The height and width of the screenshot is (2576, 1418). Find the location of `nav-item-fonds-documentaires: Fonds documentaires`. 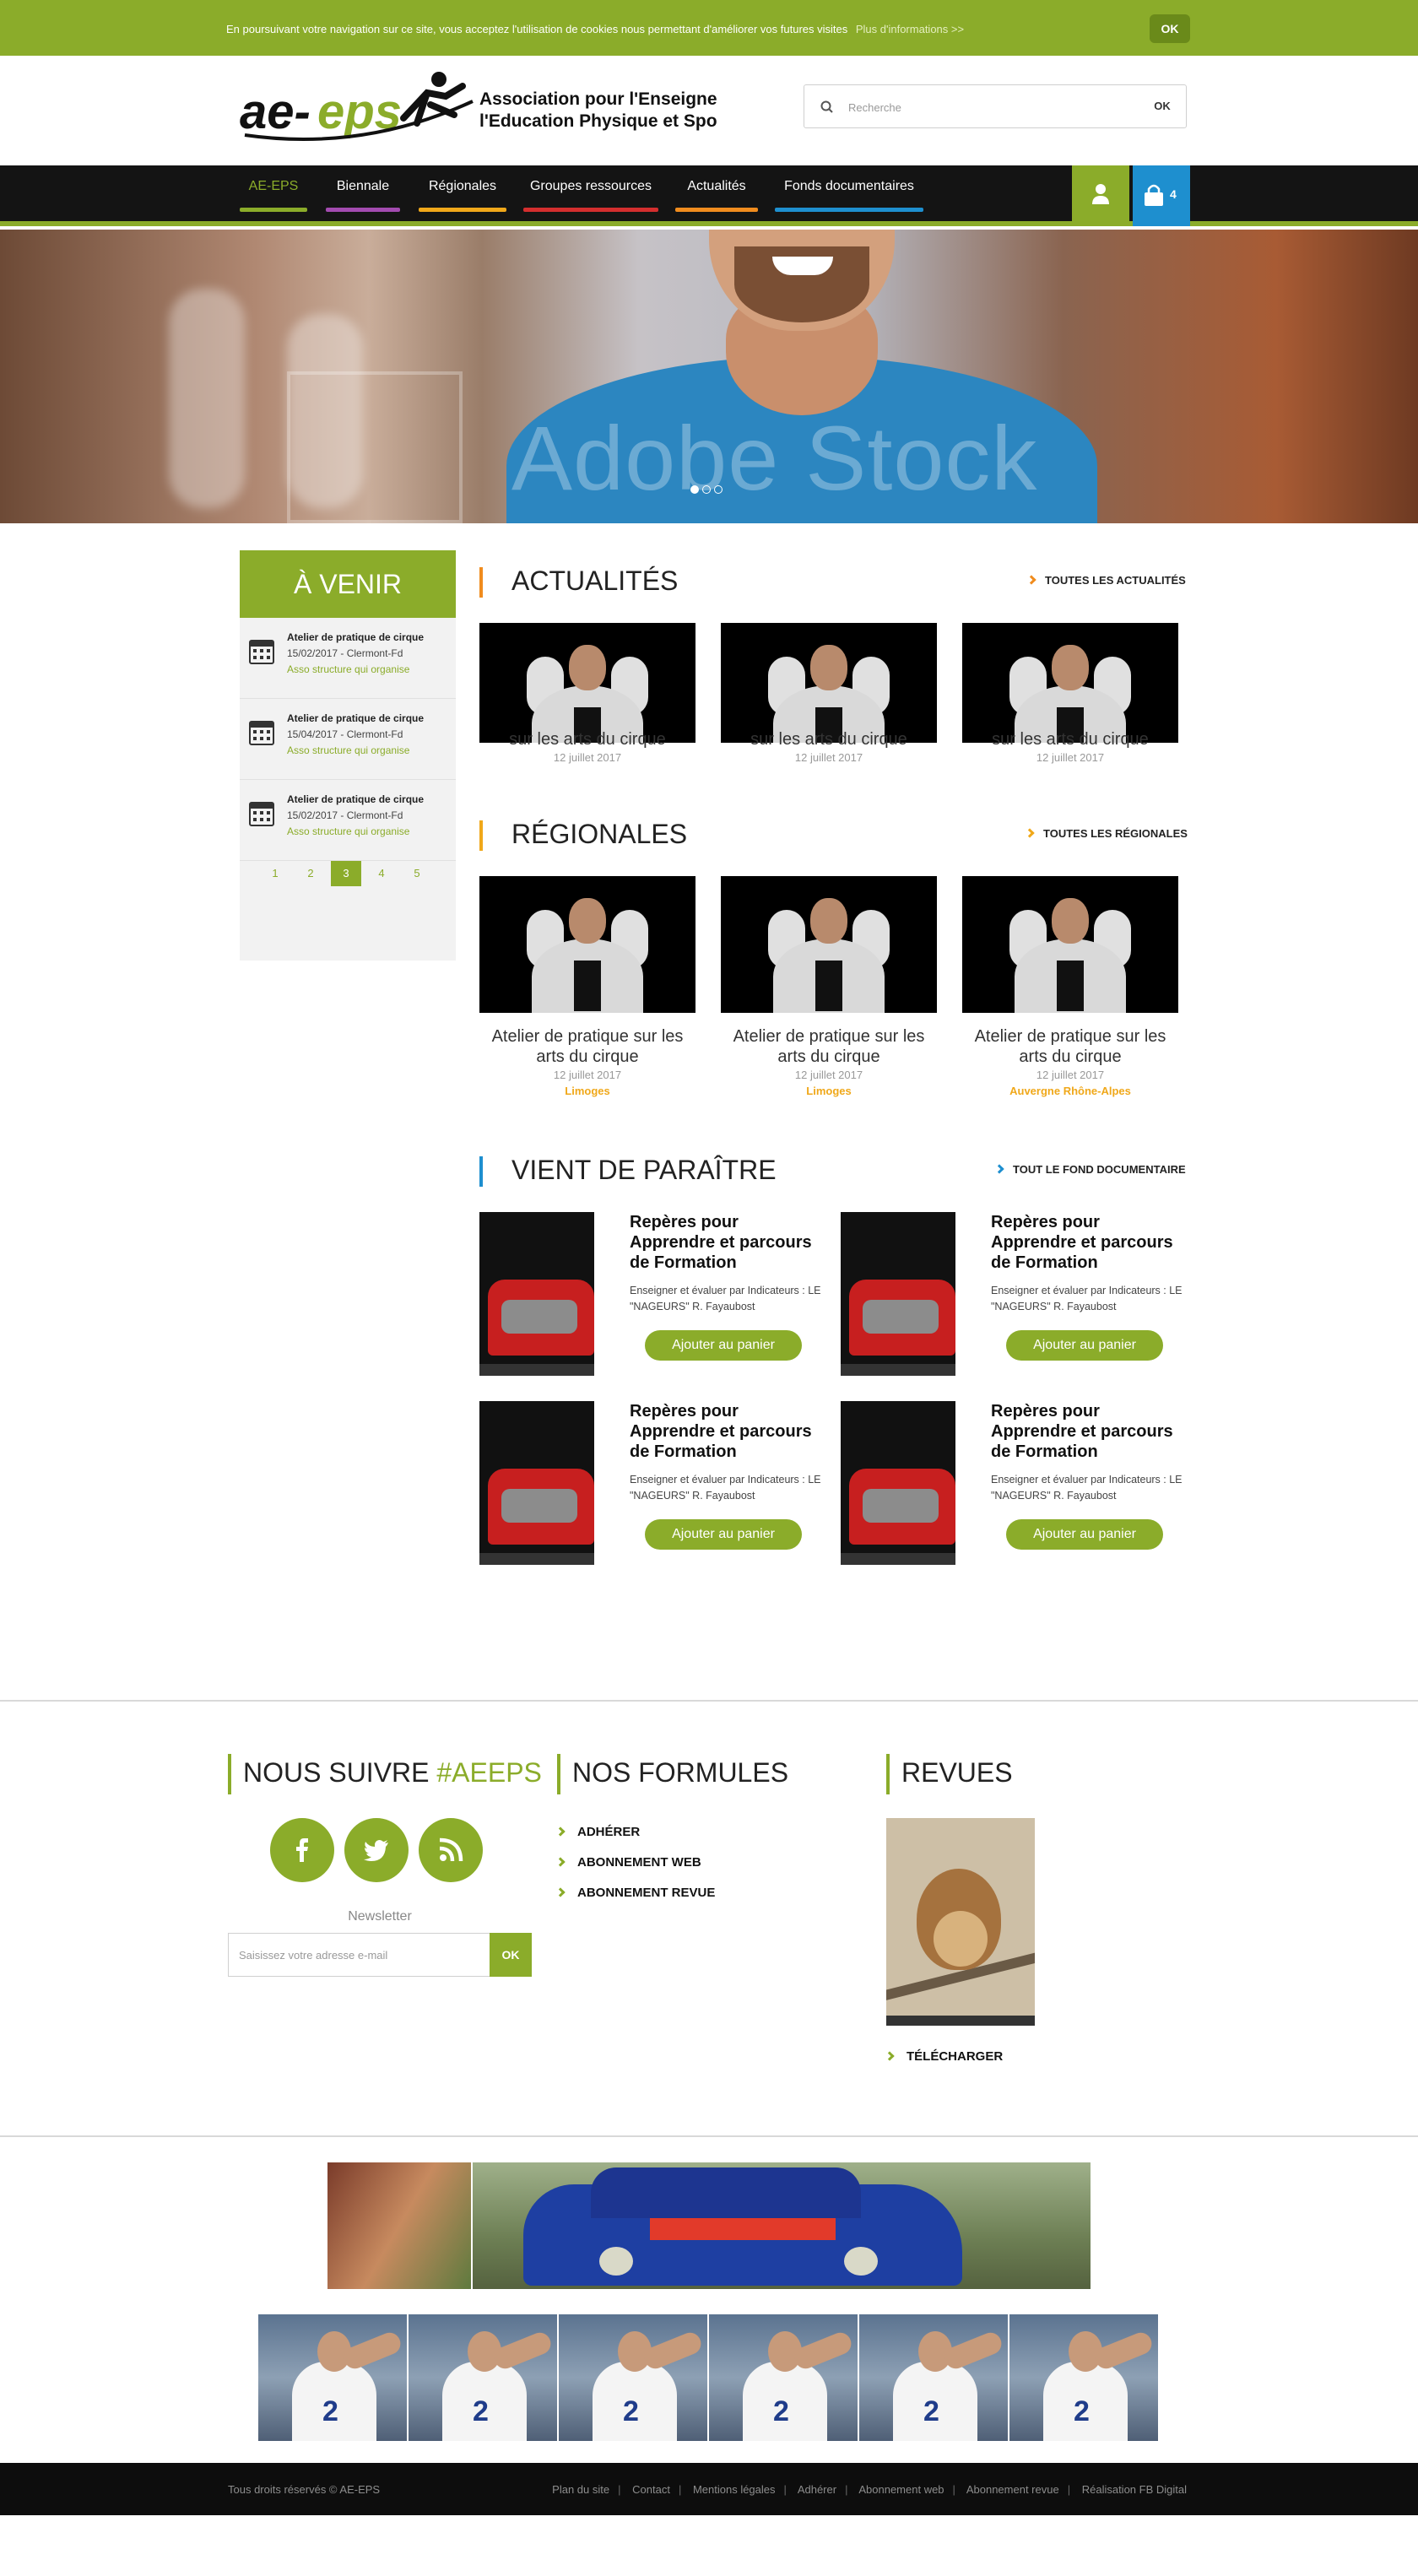

nav-item-fonds-documentaires: Fonds documentaires is located at coordinates (849, 193).